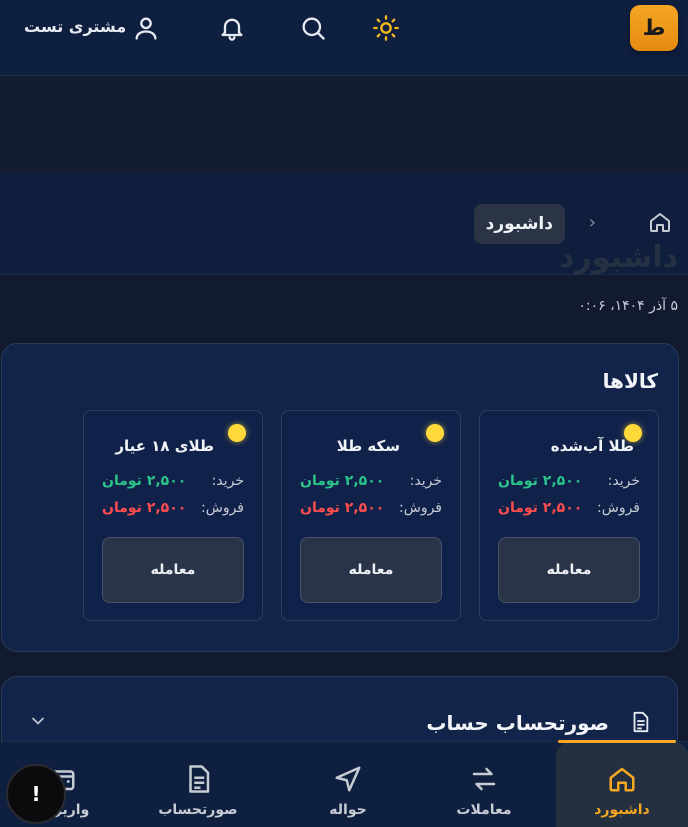 This screenshot has height=827, width=688. I want to click on user-name: مشتری تست, so click(75, 26).